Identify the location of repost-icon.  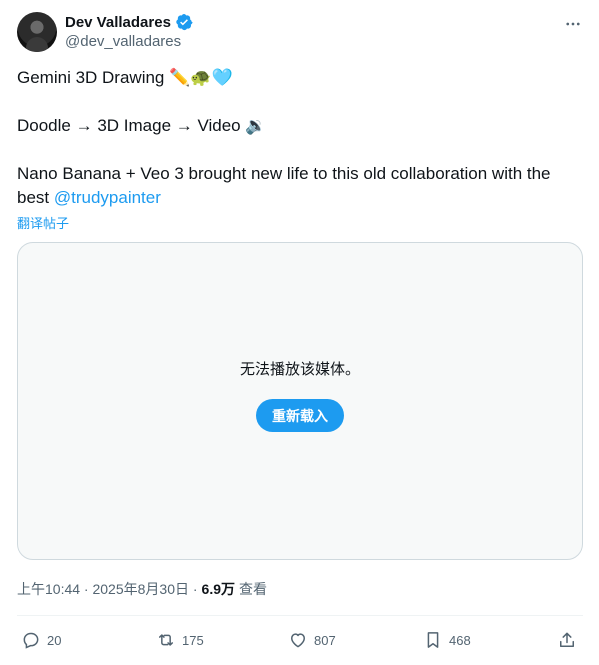
(166, 640).